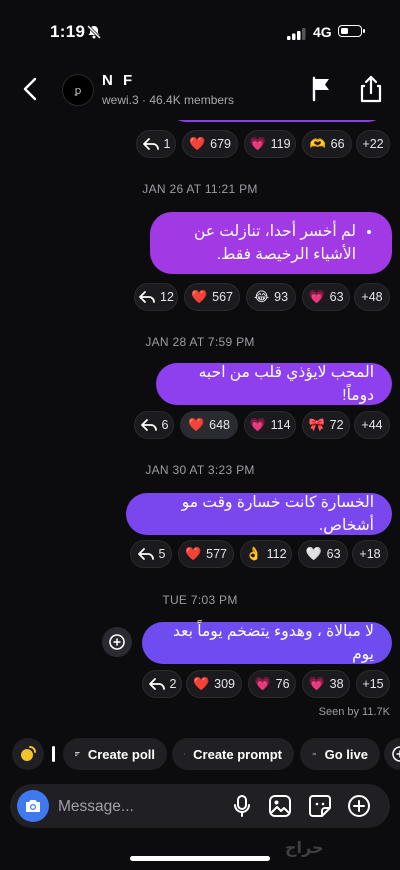 Image resolution: width=400 pixels, height=870 pixels. Describe the element at coordinates (217, 554) in the screenshot. I see `reaction-count: 577` at that location.